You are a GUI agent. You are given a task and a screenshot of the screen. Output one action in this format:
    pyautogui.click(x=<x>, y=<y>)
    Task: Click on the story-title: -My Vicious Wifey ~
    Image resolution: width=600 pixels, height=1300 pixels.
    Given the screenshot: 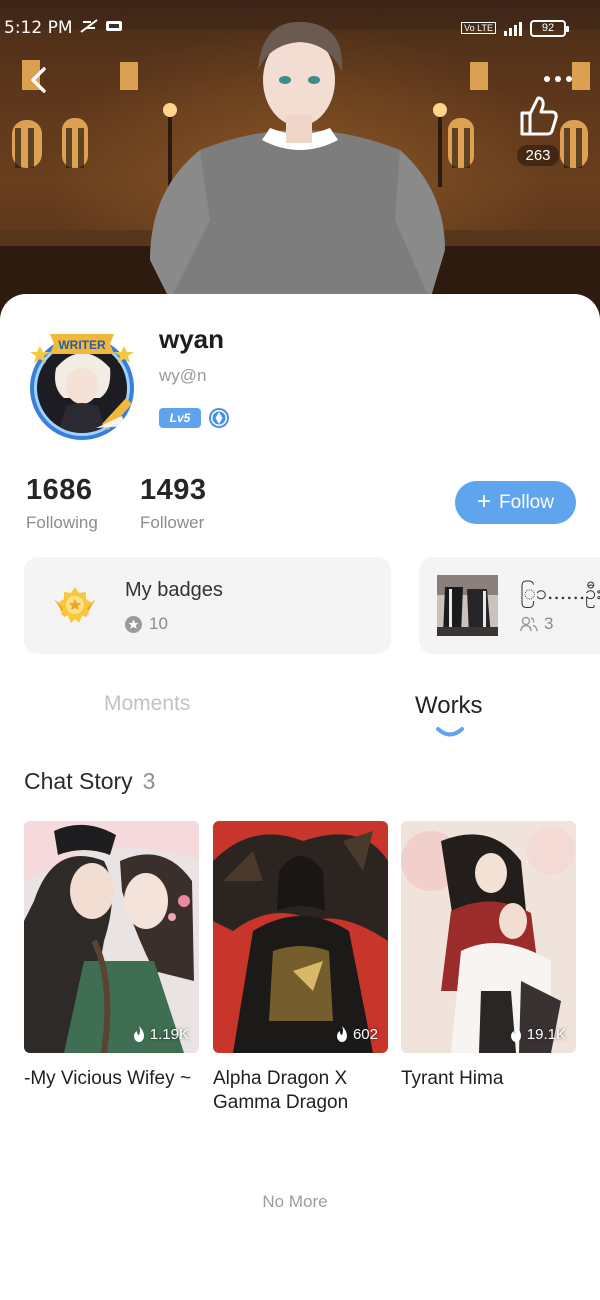 What is the action you would take?
    pyautogui.click(x=107, y=1078)
    